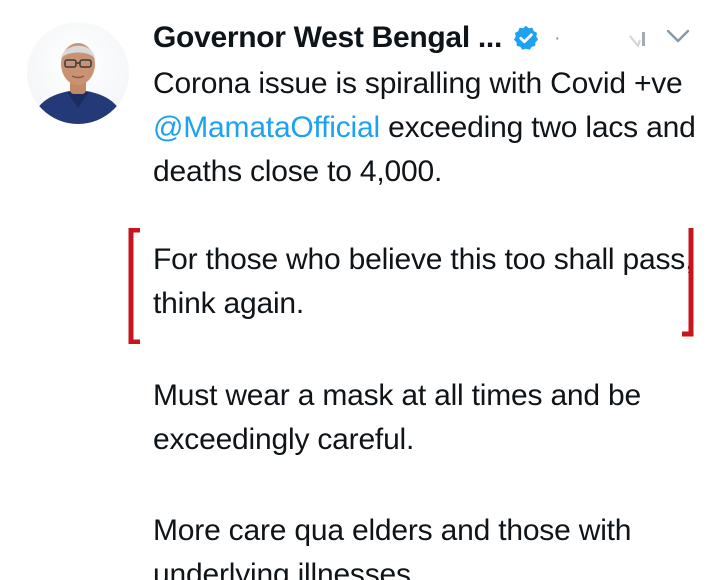  I want to click on avatar, so click(78, 73).